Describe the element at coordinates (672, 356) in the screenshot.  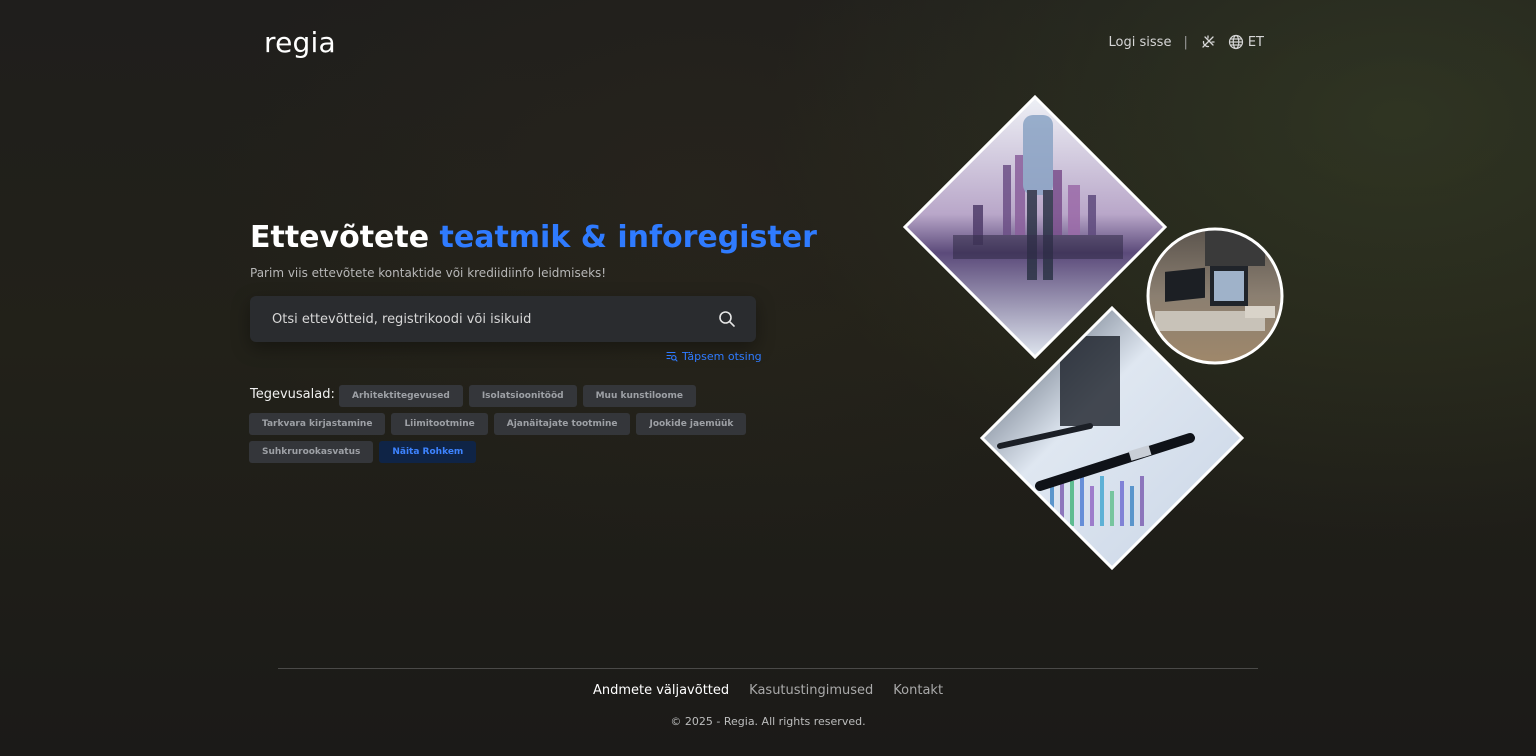
I see `advanced-search-icon` at that location.